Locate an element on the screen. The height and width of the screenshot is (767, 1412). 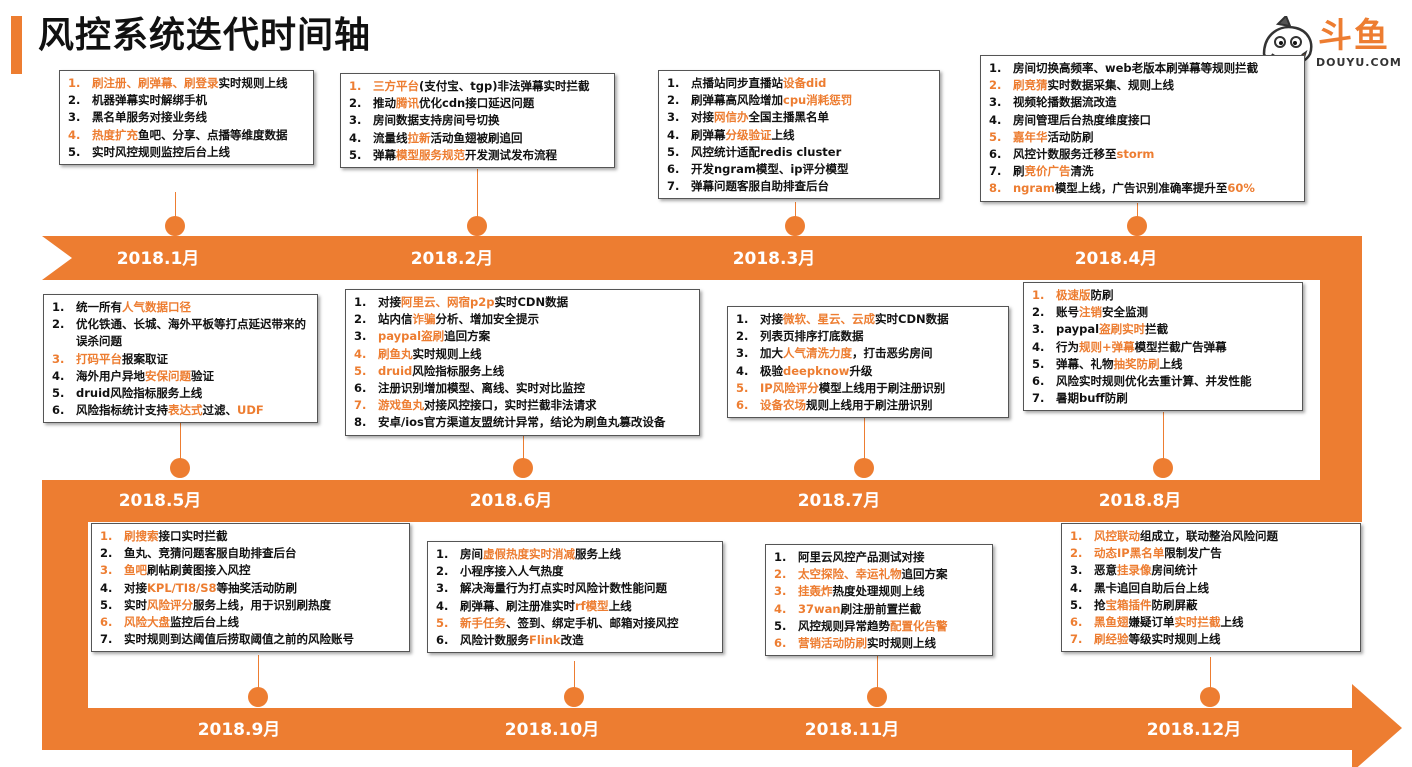
item-number: 1. is located at coordinates (780, 557).